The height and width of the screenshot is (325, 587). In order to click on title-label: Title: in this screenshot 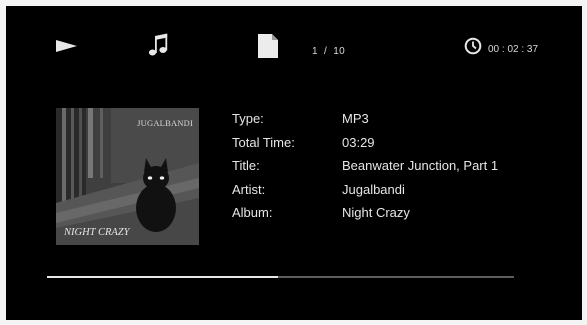, I will do `click(246, 165)`.